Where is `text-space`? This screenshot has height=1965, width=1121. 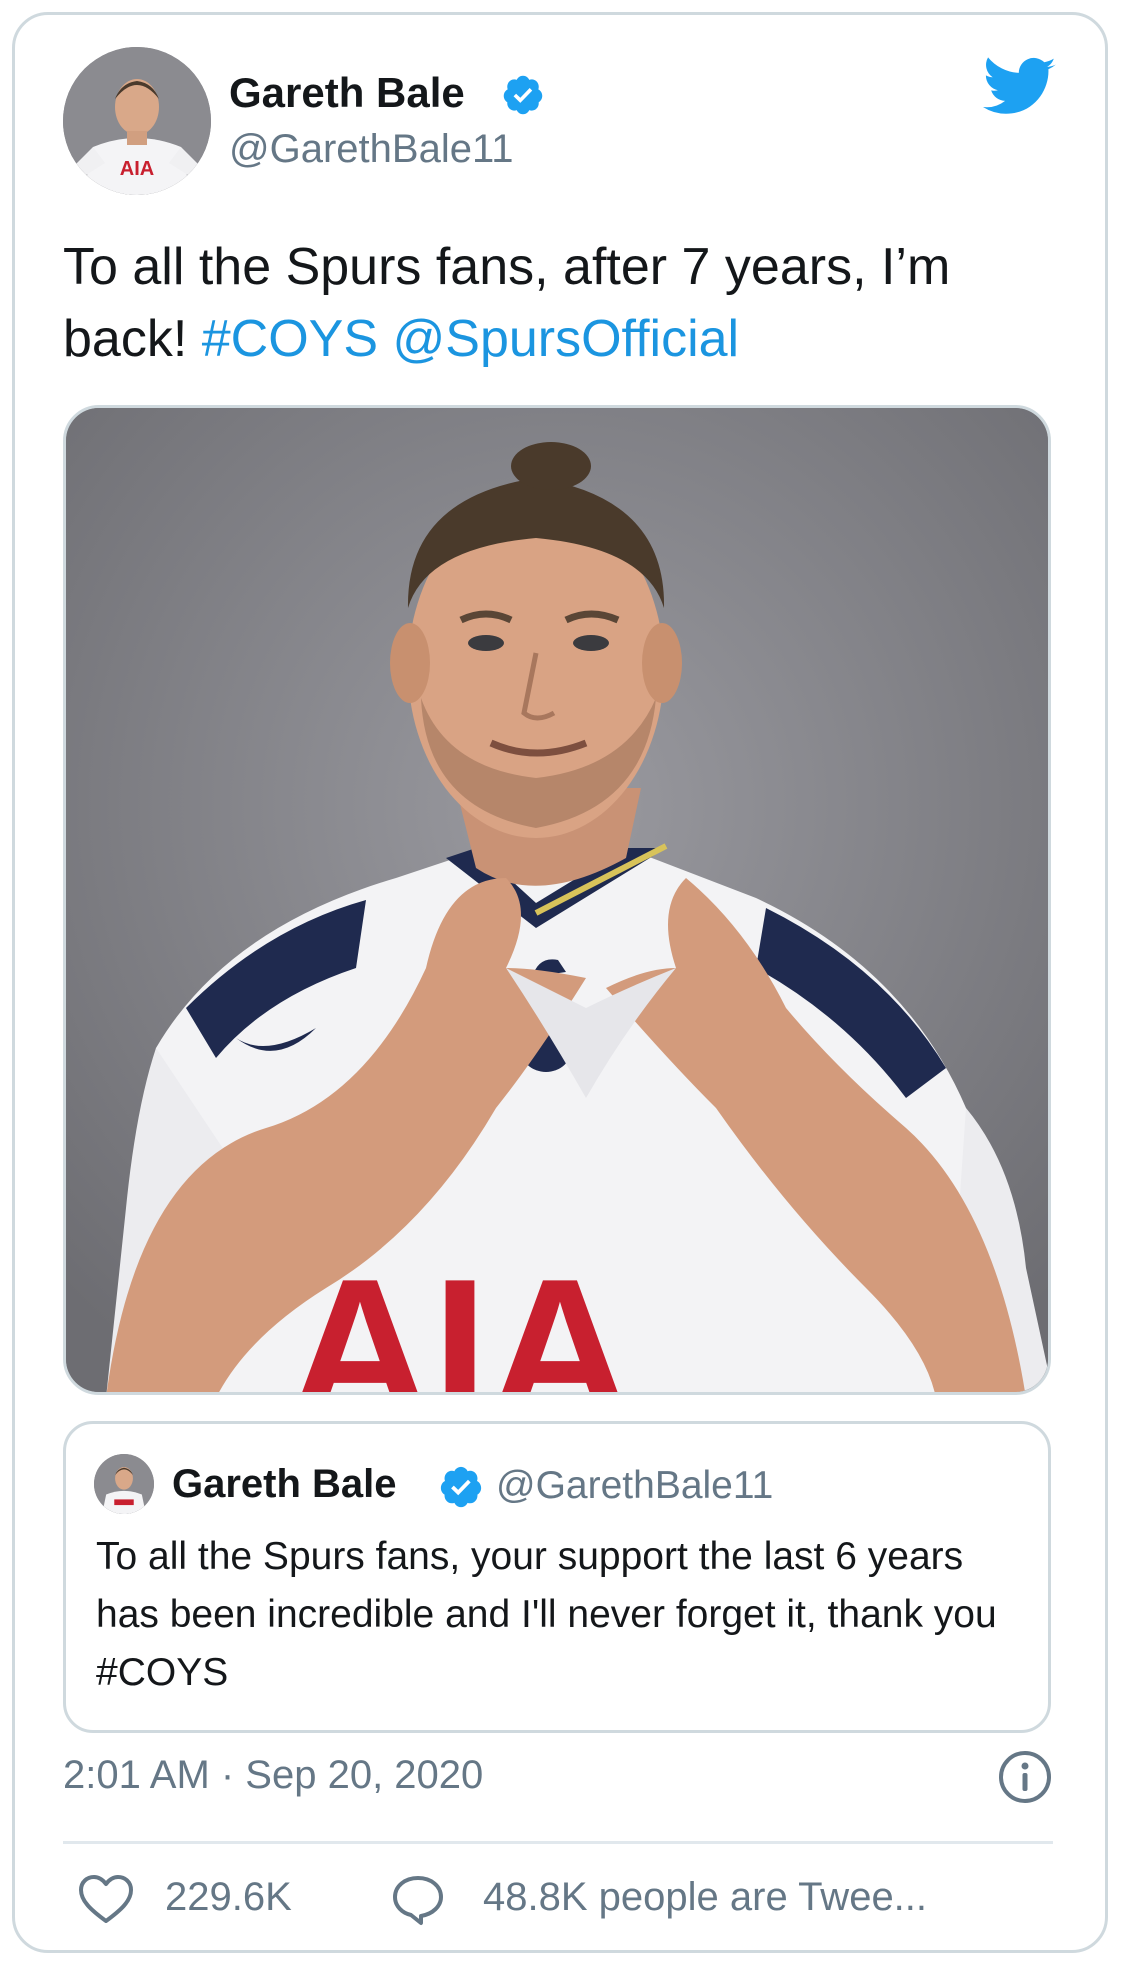
text-space is located at coordinates (385, 339).